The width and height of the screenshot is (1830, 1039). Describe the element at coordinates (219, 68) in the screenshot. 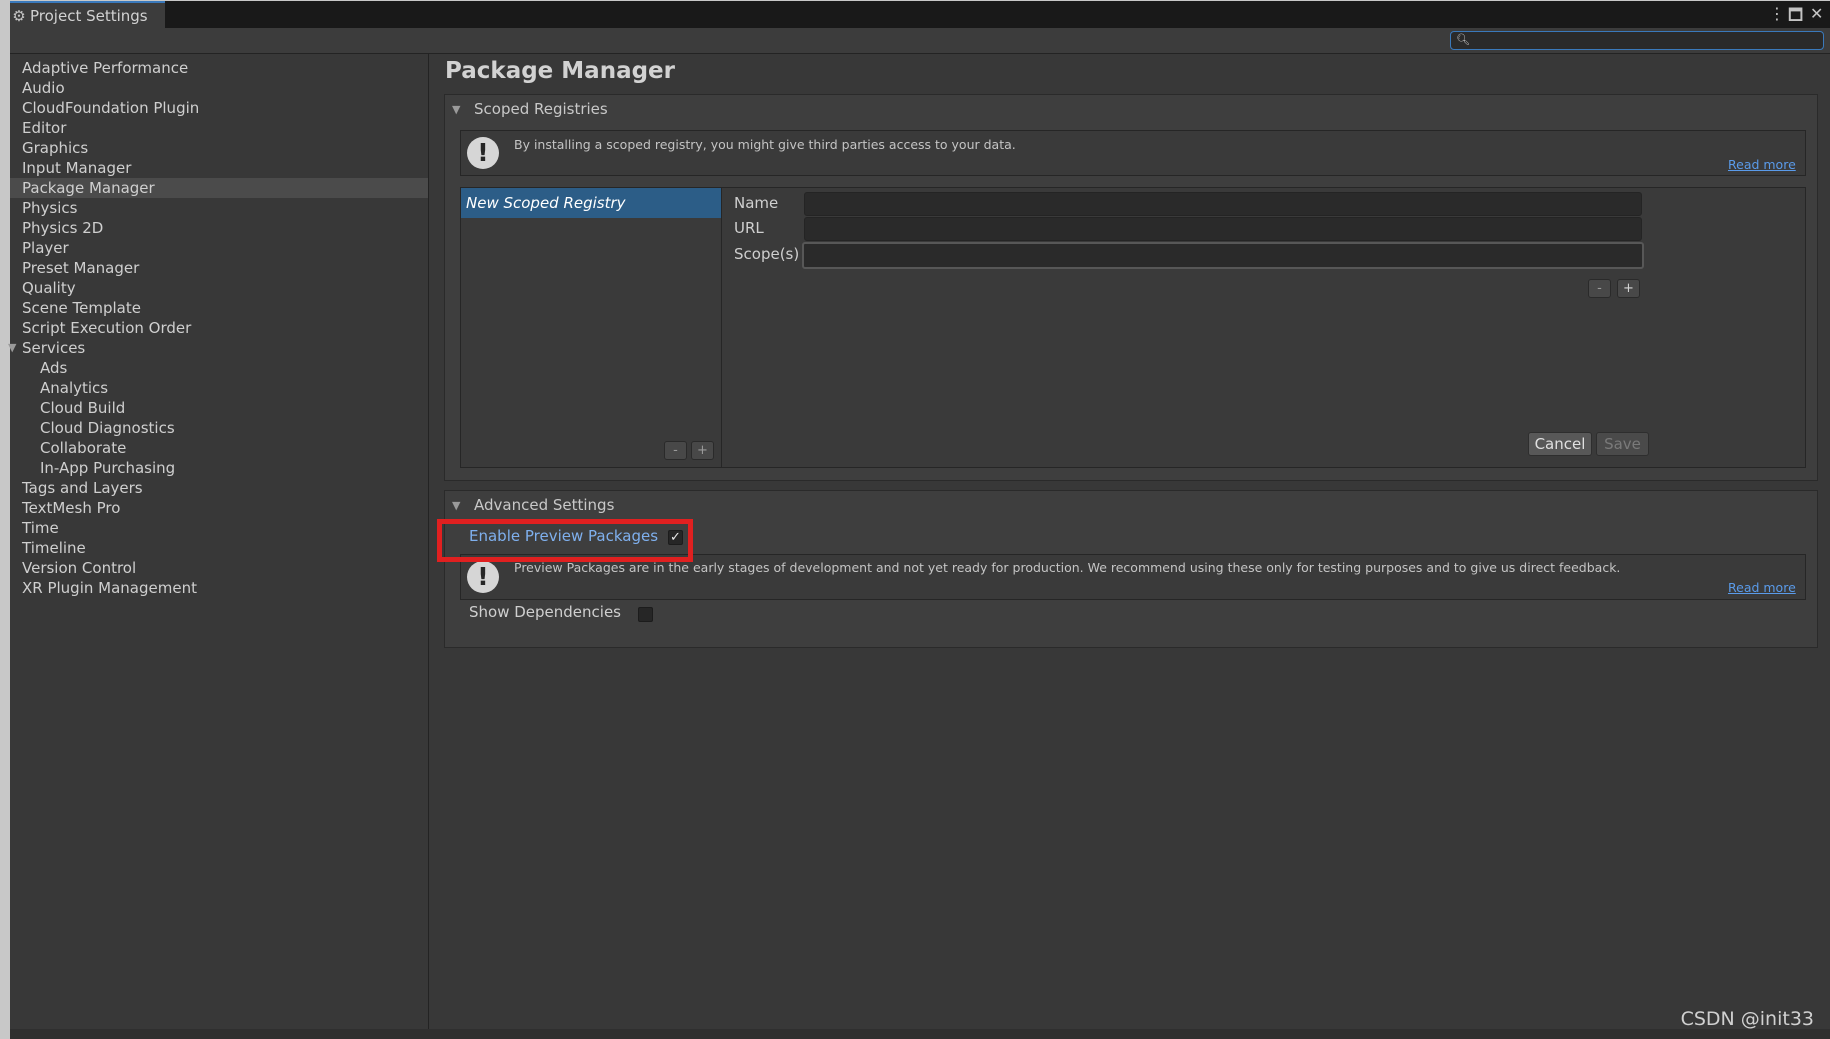

I see `sidebar-item-adaptive-performance: Adaptive Performance` at that location.